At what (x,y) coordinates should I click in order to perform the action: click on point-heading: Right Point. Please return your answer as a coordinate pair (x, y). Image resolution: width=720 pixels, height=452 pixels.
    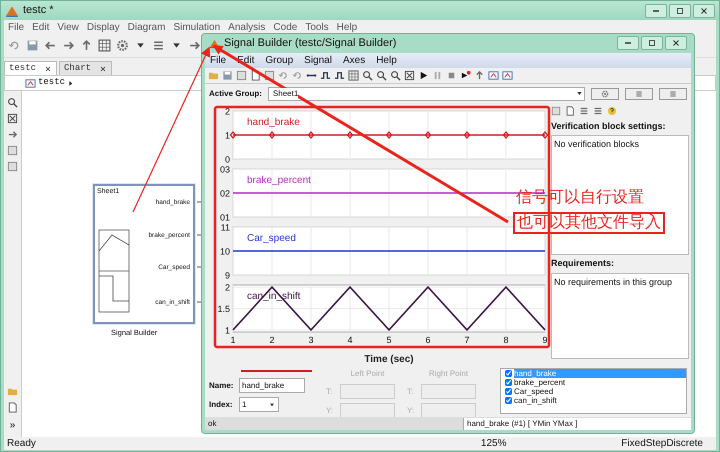
    Looking at the image, I should click on (449, 374).